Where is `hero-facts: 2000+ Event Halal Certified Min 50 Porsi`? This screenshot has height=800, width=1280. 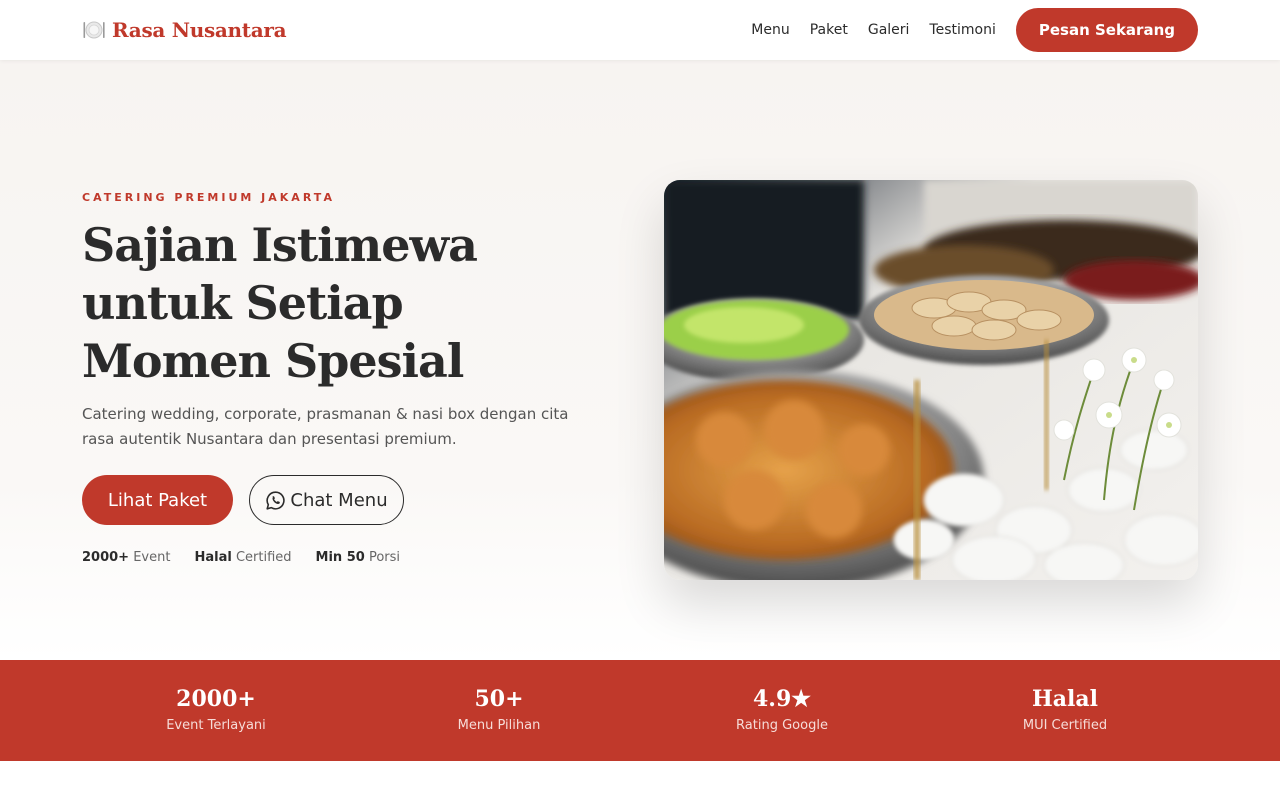
hero-facts: 2000+ Event Halal Certified Min 50 Porsi is located at coordinates (253, 557).